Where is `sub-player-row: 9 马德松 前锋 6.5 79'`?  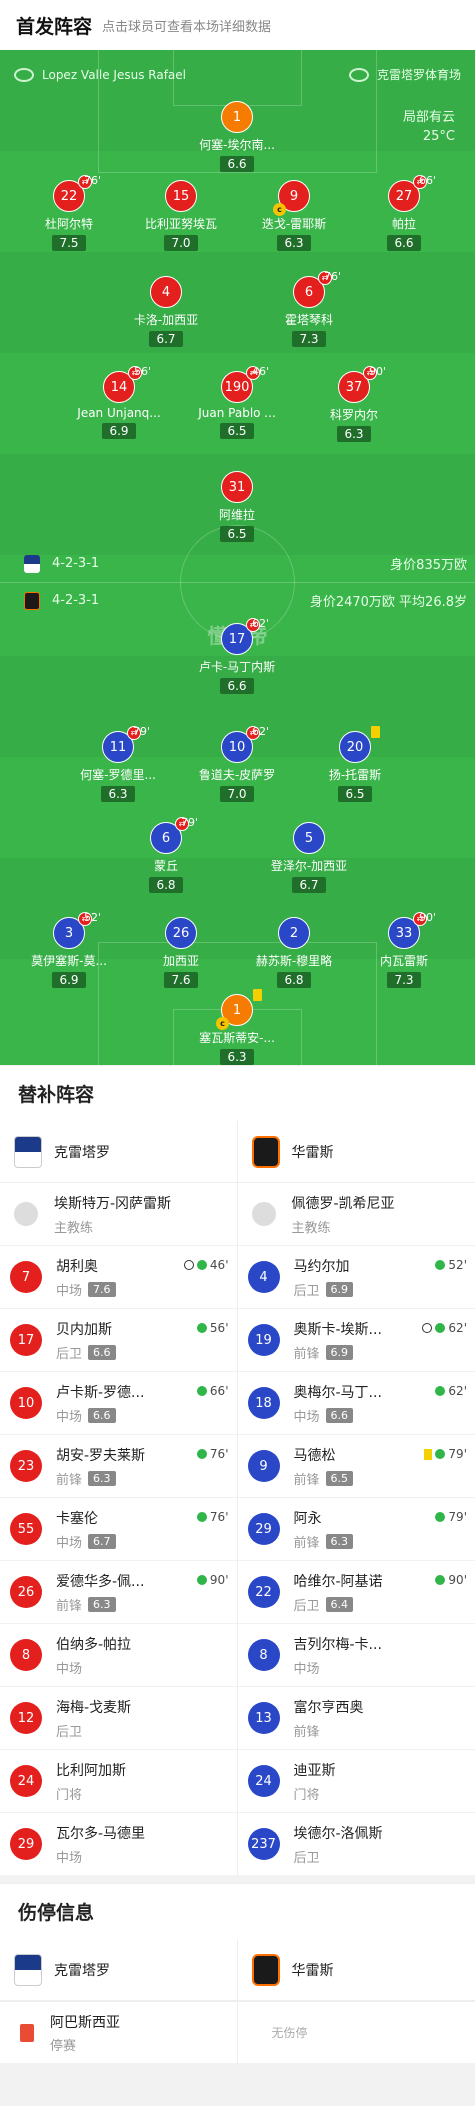 sub-player-row: 9 马德松 前锋 6.5 79' is located at coordinates (356, 1465).